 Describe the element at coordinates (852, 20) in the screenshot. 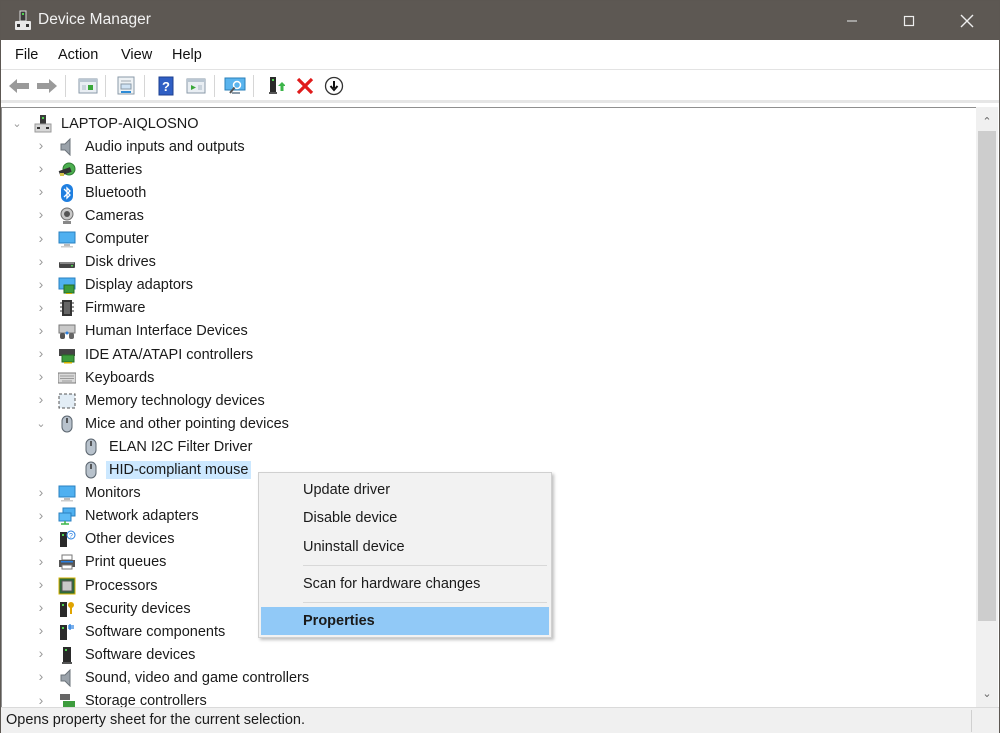

I see `minimize-button` at that location.